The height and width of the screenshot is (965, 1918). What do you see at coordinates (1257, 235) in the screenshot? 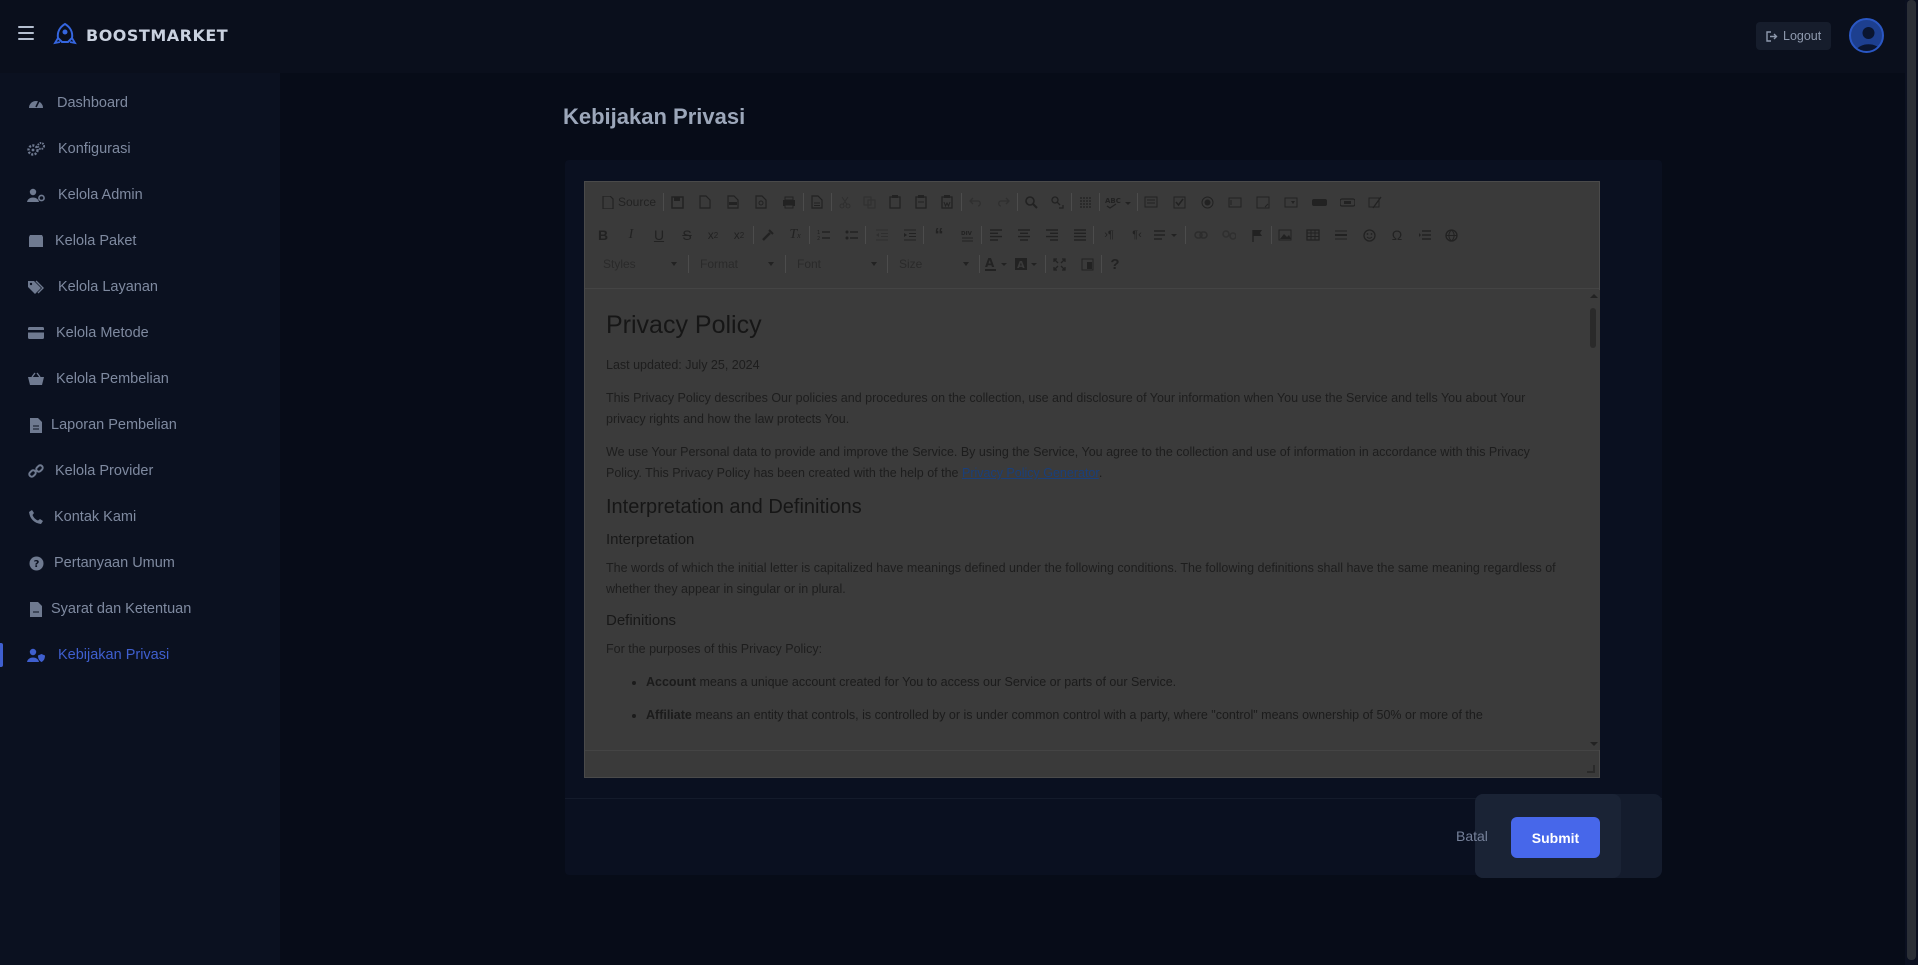
I see `anchor-flag-icon` at bounding box center [1257, 235].